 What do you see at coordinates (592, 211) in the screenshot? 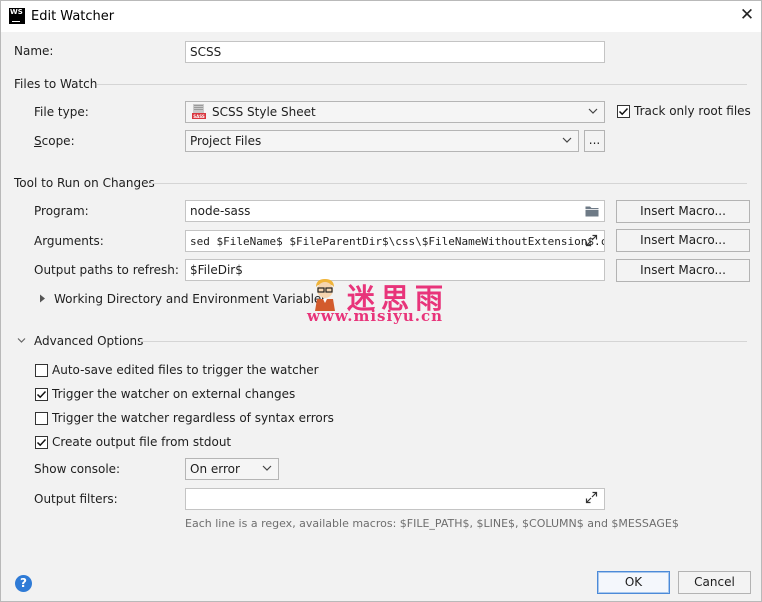
I see `folder-icon` at bounding box center [592, 211].